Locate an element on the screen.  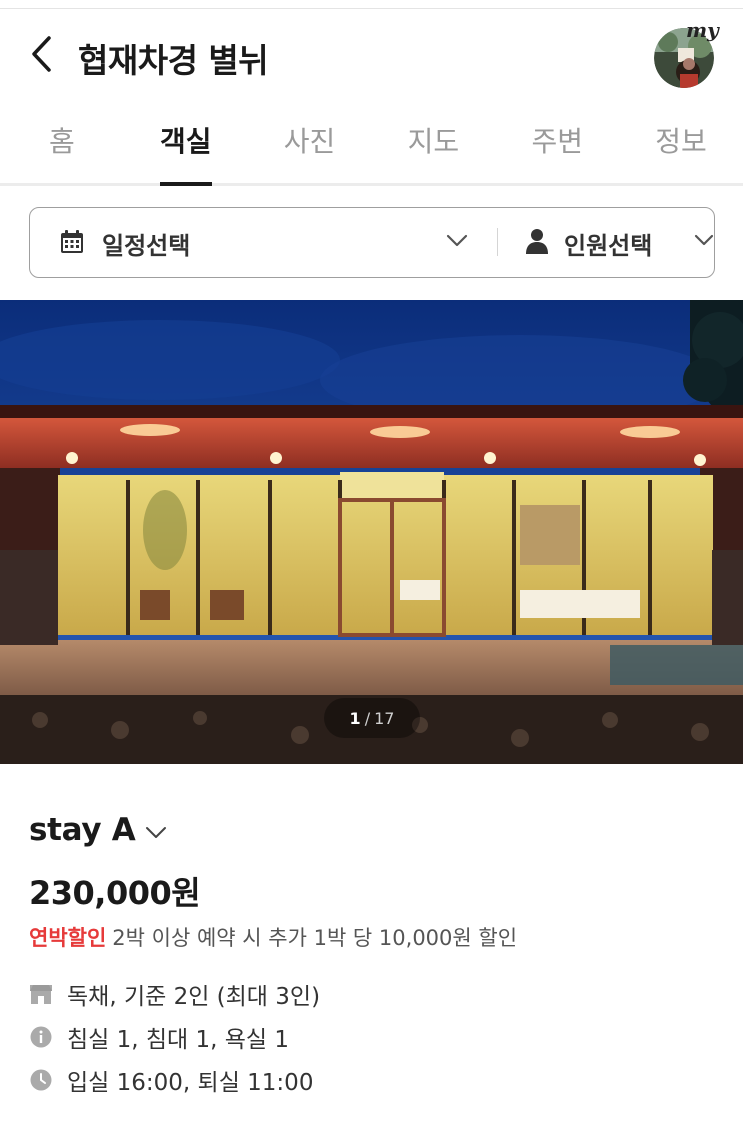
tab-map: 지도 is located at coordinates (433, 145).